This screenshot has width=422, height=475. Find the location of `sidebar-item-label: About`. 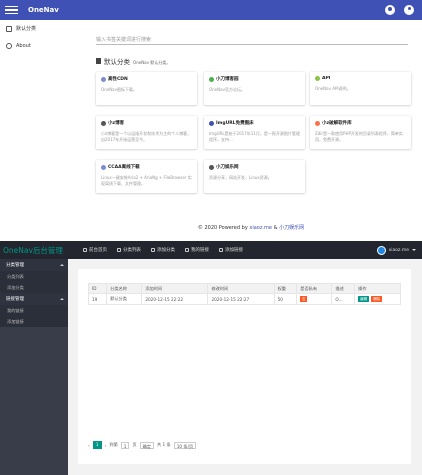

sidebar-item-label: About is located at coordinates (23, 45).